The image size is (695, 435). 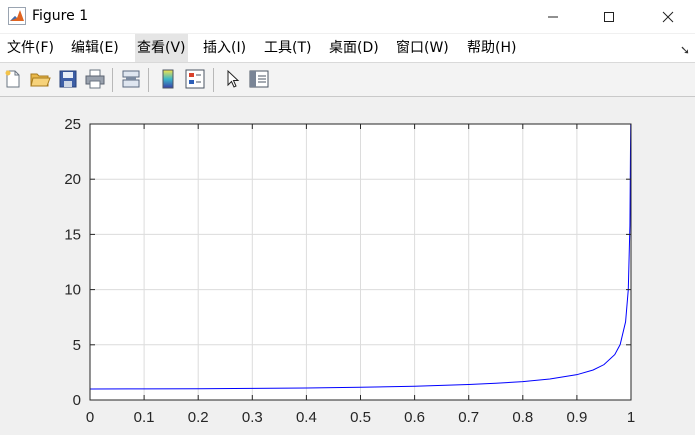 What do you see at coordinates (422, 48) in the screenshot?
I see `menu-window: 窗口(W)` at bounding box center [422, 48].